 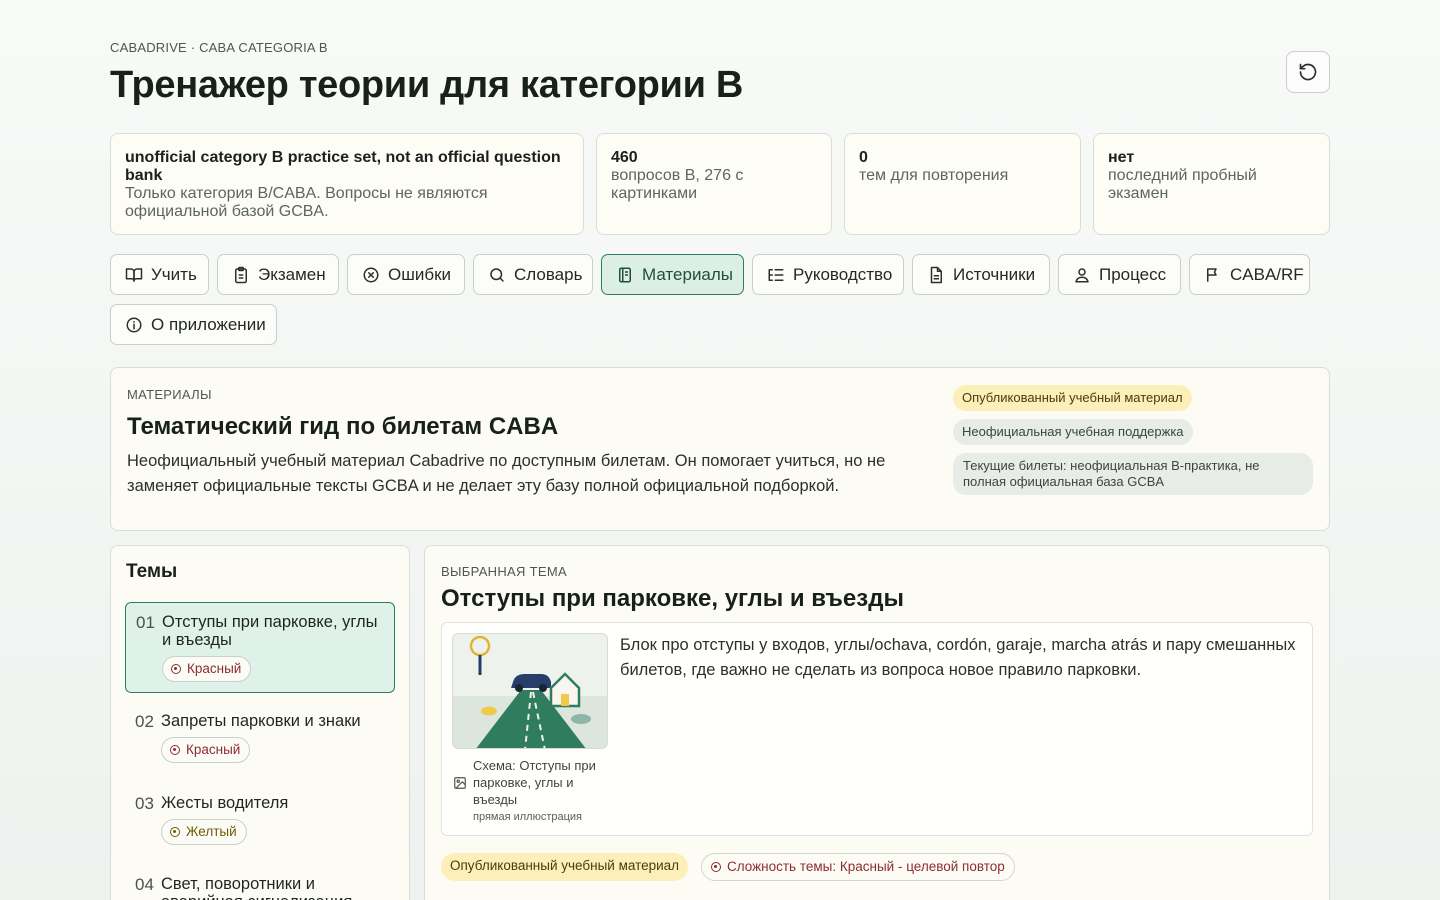 I want to click on stat-value: нет, so click(x=1121, y=157).